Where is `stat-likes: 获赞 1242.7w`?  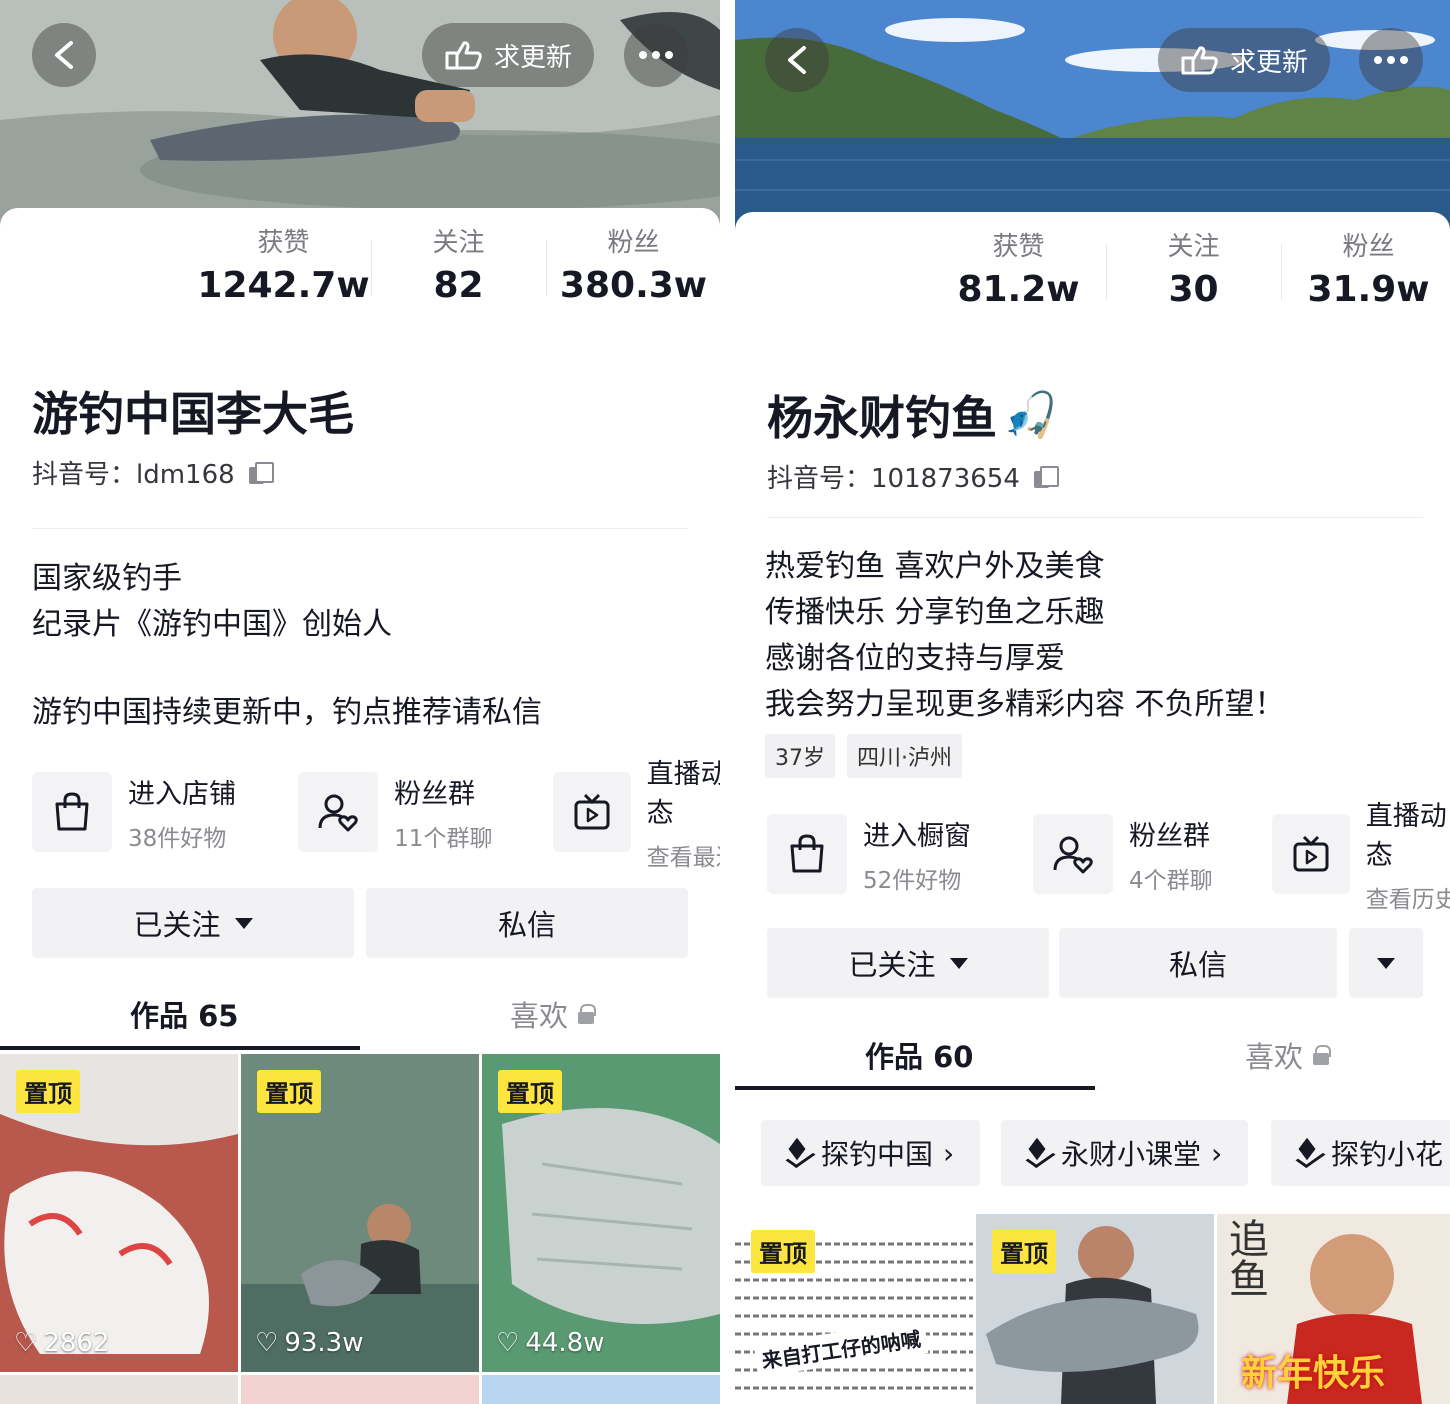
stat-likes: 获赞 1242.7w is located at coordinates (283, 264).